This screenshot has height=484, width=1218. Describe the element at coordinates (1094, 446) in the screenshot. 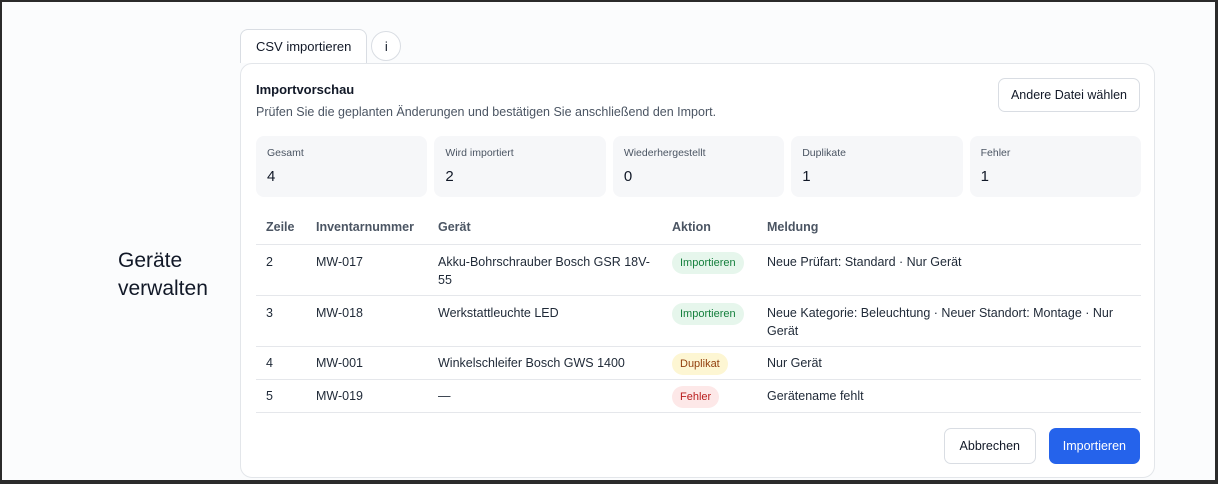

I see `import-button: Importieren` at that location.